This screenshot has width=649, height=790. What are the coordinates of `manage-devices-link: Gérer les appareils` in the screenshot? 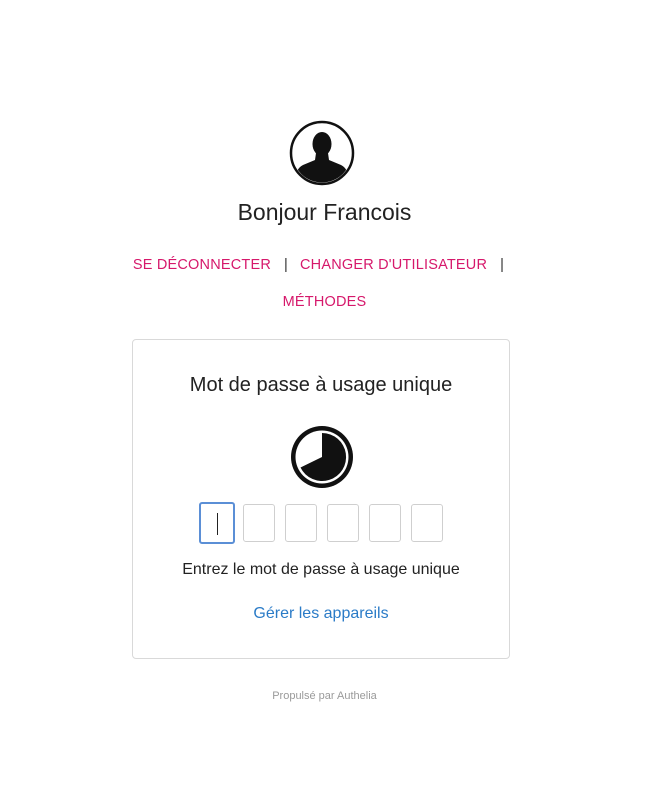 It's located at (321, 614).